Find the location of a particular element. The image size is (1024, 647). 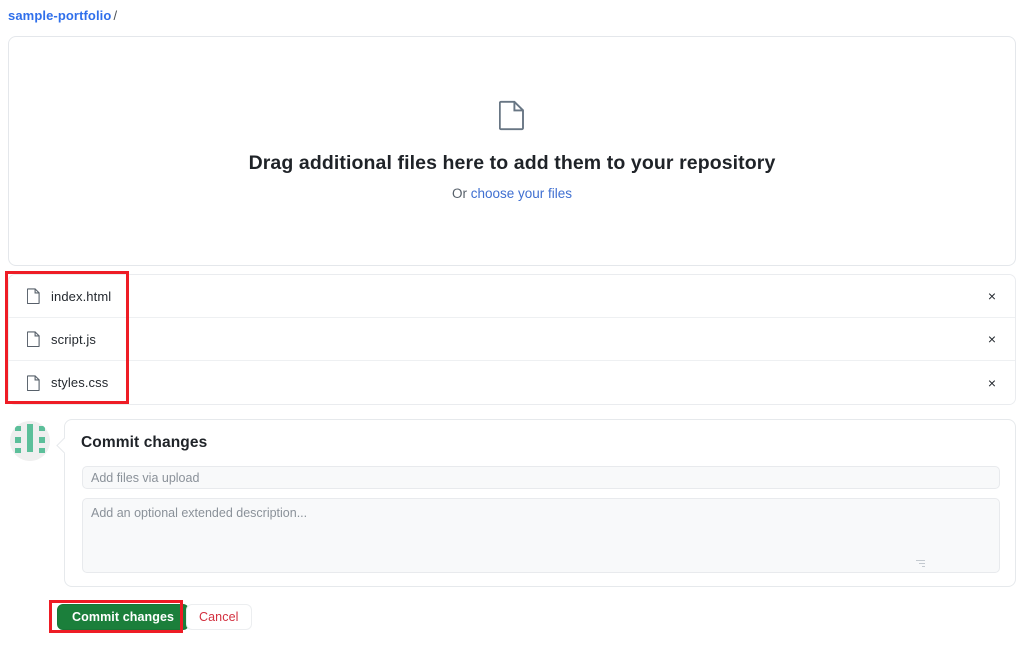

table-row: script.js × is located at coordinates (512, 339).